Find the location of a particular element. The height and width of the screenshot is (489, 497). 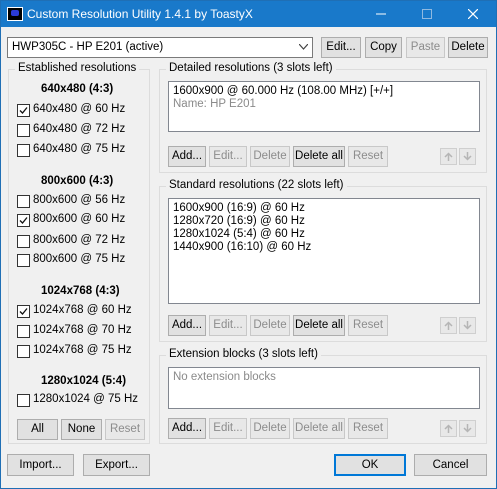

copy-button: Copy is located at coordinates (383, 47).